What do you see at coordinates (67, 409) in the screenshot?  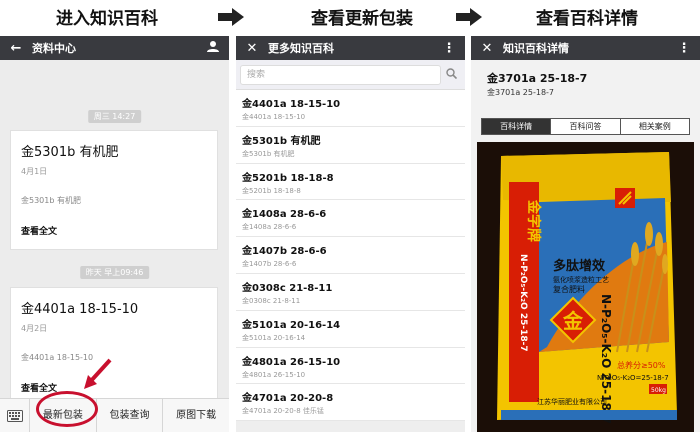 I see `highlight-circle` at bounding box center [67, 409].